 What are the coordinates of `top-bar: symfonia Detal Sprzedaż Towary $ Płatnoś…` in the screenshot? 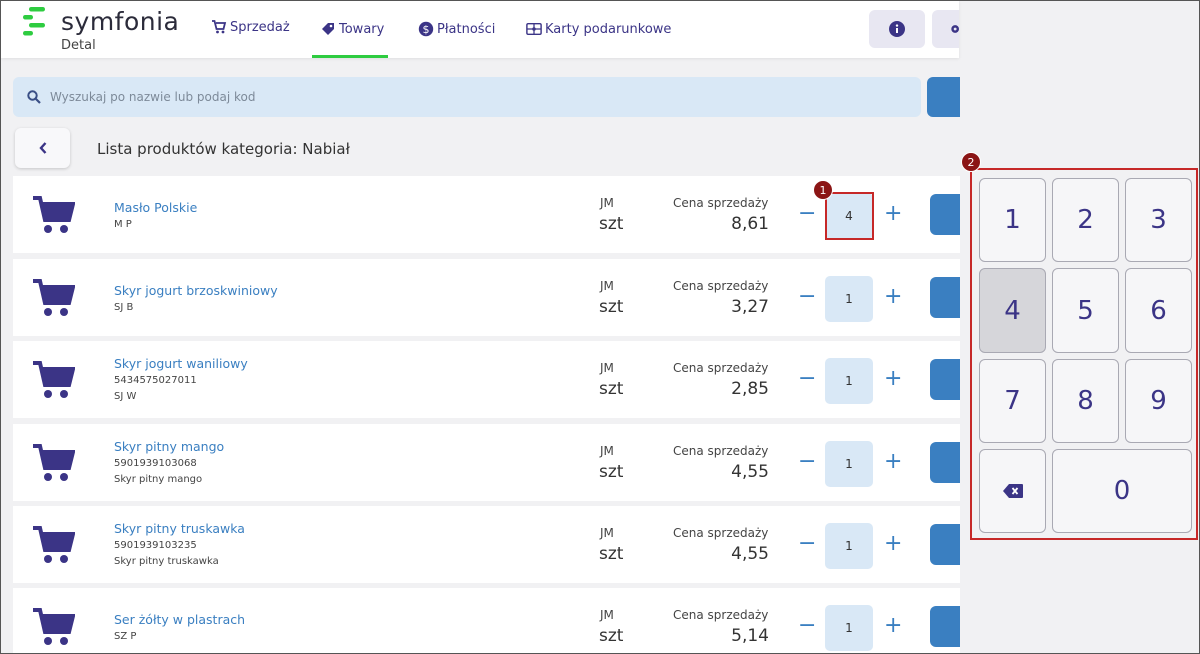 It's located at (480, 29).